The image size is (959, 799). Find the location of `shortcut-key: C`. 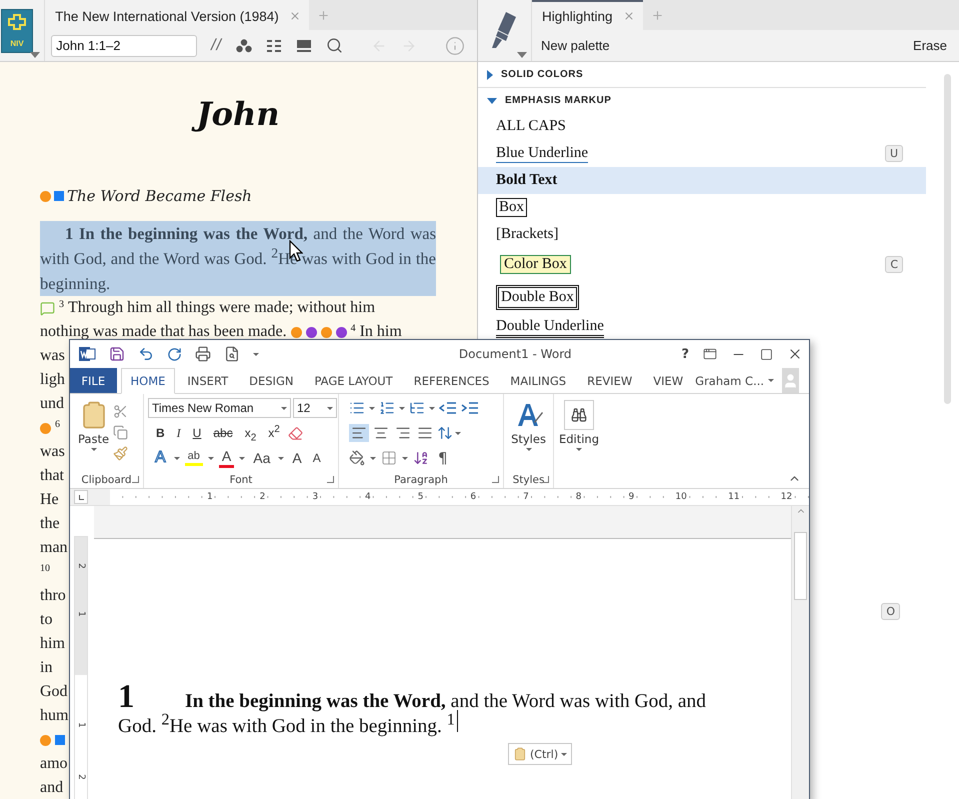

shortcut-key: C is located at coordinates (894, 264).